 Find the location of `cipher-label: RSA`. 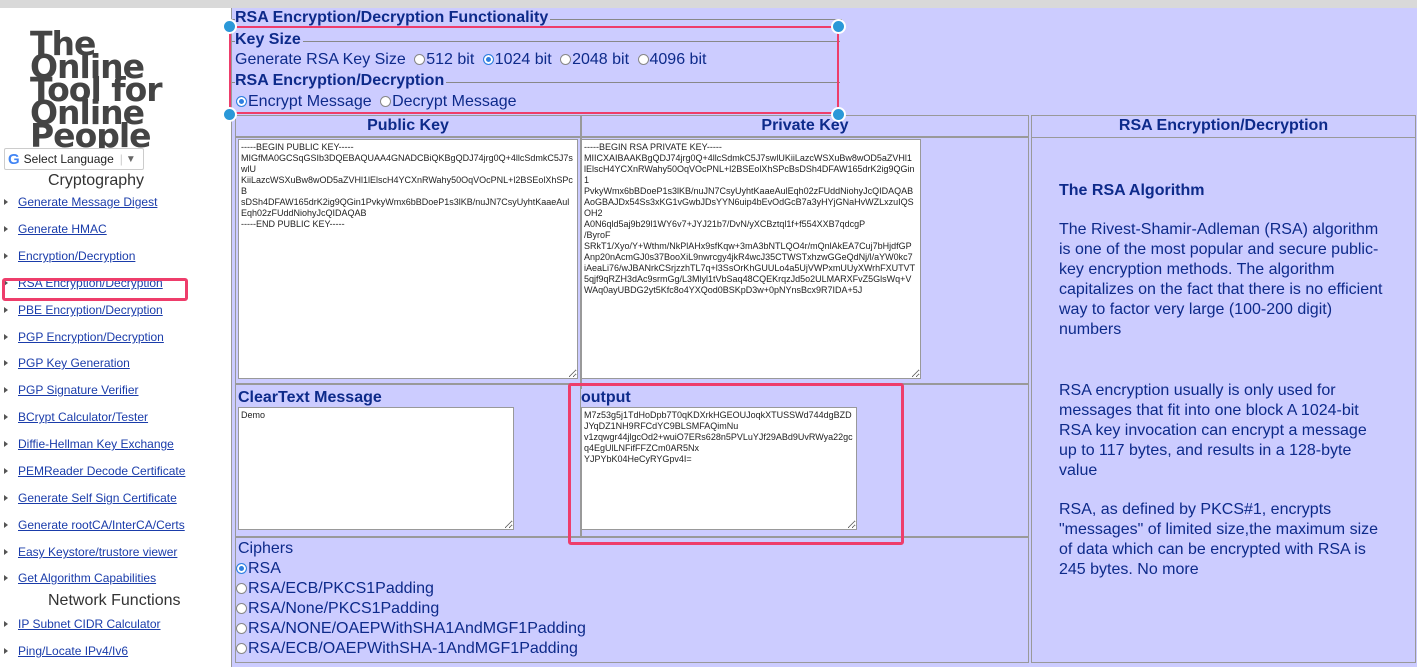

cipher-label: RSA is located at coordinates (264, 568).